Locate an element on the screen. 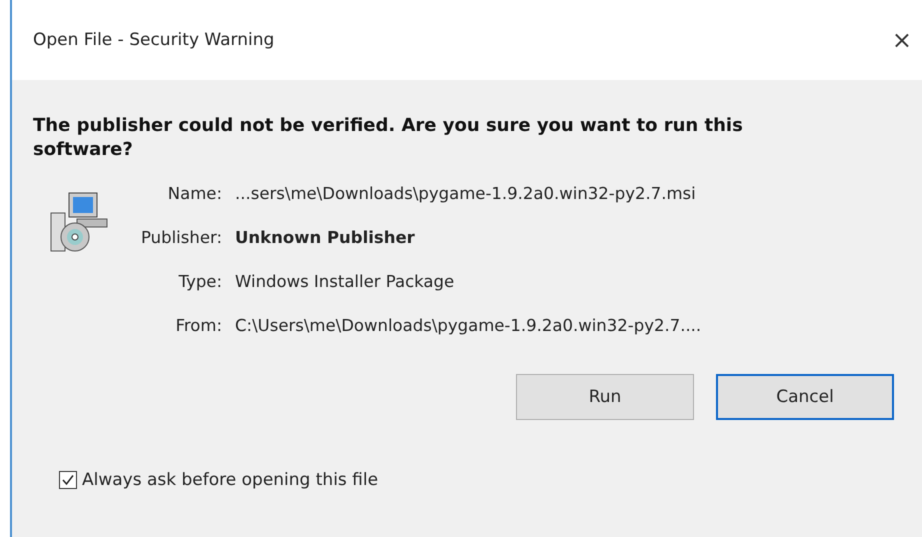 This screenshot has width=922, height=537. field-label: Name: is located at coordinates (194, 194).